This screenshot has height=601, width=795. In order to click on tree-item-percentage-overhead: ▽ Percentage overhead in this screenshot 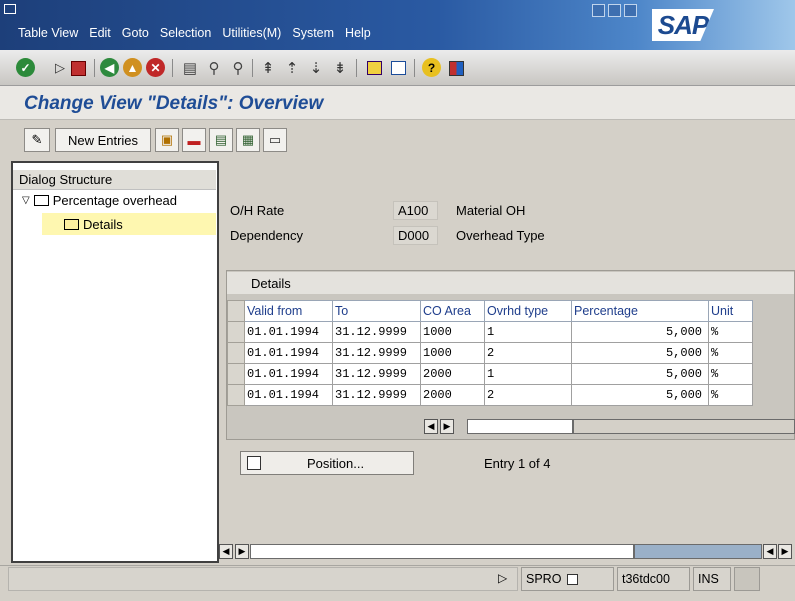, I will do `click(99, 200)`.